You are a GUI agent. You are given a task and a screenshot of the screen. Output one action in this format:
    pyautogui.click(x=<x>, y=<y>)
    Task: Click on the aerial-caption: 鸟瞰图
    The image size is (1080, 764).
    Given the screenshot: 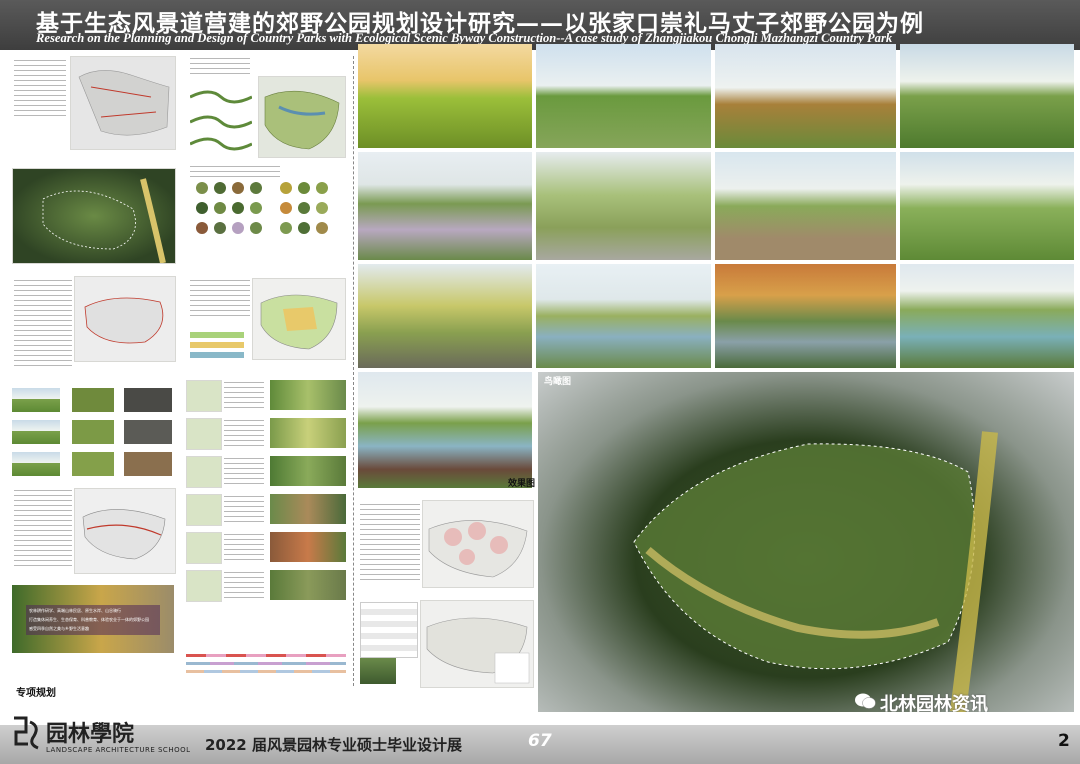 What is the action you would take?
    pyautogui.click(x=558, y=382)
    